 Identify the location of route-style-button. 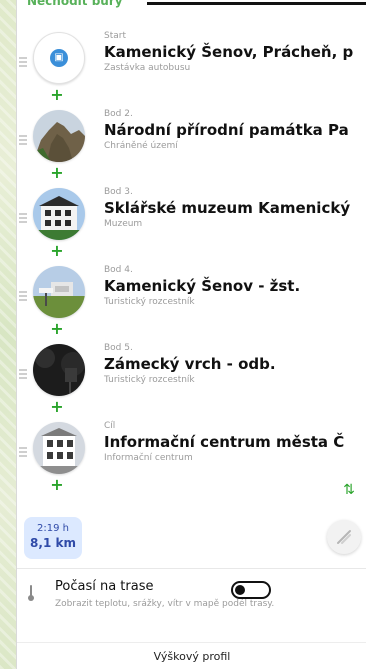
(344, 537).